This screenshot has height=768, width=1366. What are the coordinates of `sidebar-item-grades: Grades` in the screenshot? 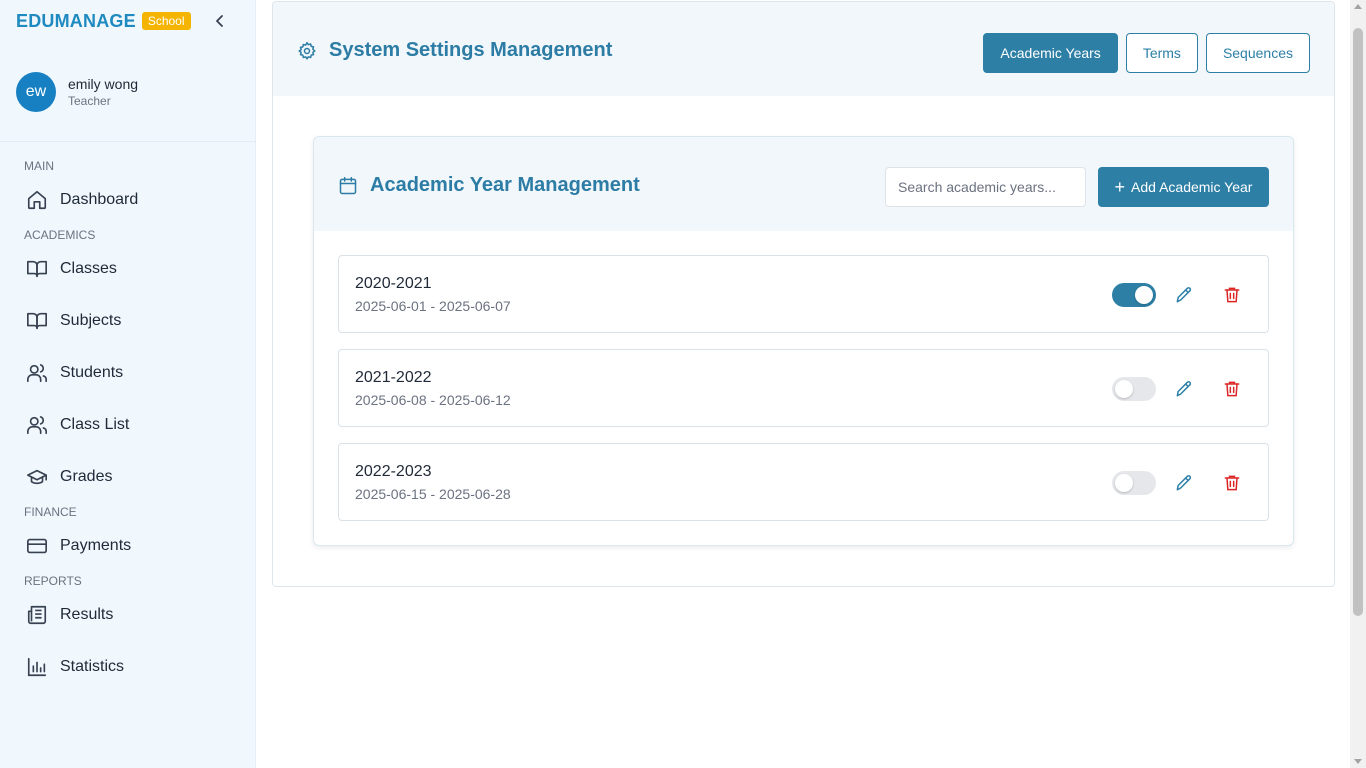 It's located at (127, 477).